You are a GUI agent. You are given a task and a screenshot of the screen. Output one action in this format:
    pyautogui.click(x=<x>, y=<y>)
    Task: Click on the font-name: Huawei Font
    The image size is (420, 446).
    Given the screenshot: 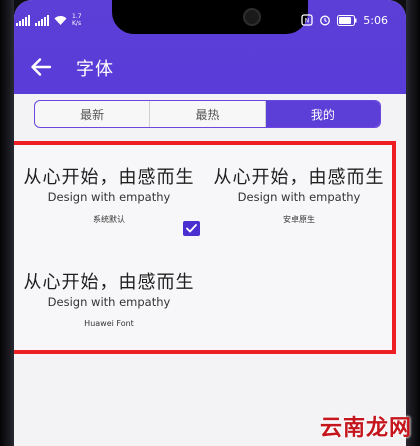 What is the action you would take?
    pyautogui.click(x=109, y=323)
    